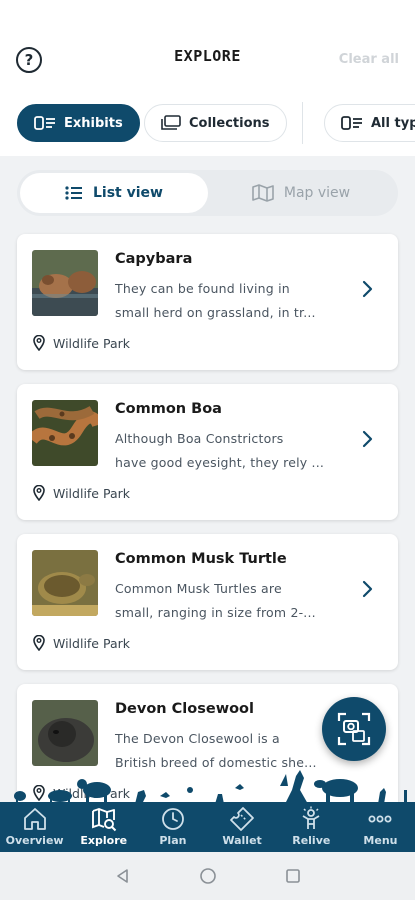 Image resolution: width=415 pixels, height=900 pixels. I want to click on chip-label: All typ, so click(393, 123).